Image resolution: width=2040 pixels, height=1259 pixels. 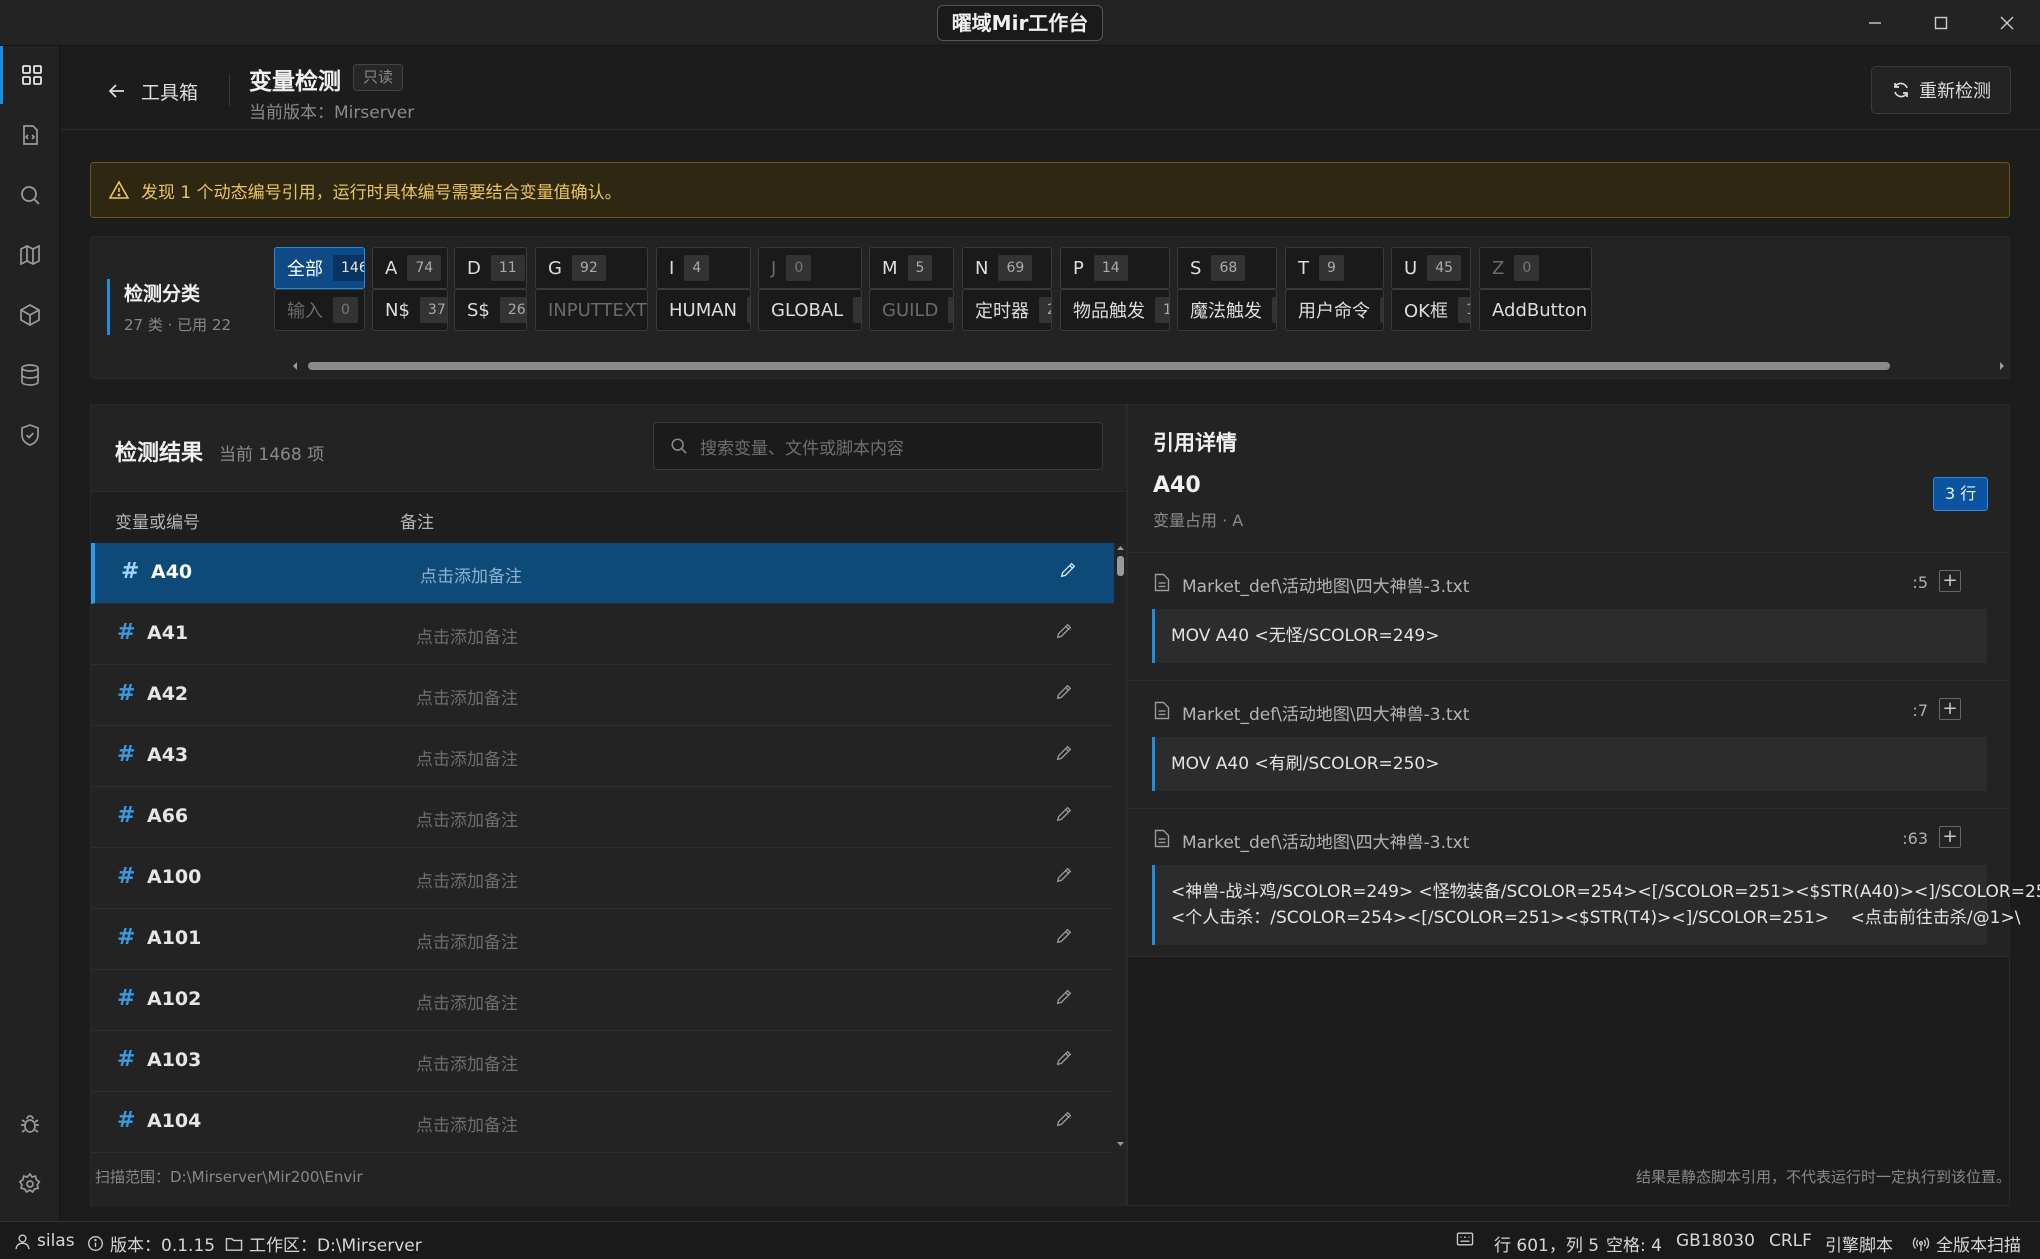 I want to click on category-chip: N 69, so click(x=1007, y=268).